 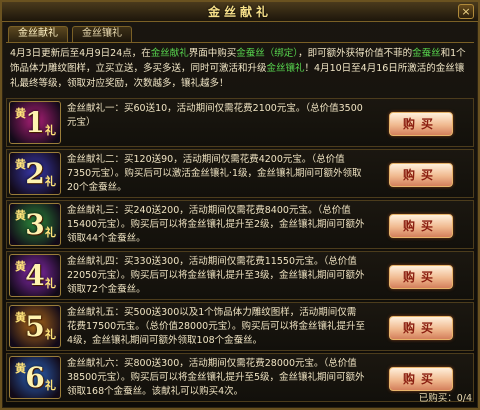 What do you see at coordinates (38, 34) in the screenshot?
I see `tab-gold-silk-gift: 金丝献礼` at bounding box center [38, 34].